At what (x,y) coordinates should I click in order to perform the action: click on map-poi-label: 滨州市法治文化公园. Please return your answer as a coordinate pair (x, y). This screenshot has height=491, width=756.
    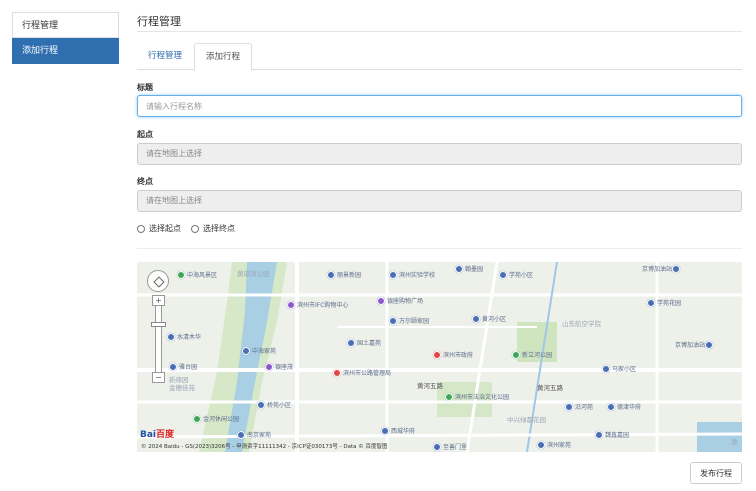
    Looking at the image, I should click on (482, 397).